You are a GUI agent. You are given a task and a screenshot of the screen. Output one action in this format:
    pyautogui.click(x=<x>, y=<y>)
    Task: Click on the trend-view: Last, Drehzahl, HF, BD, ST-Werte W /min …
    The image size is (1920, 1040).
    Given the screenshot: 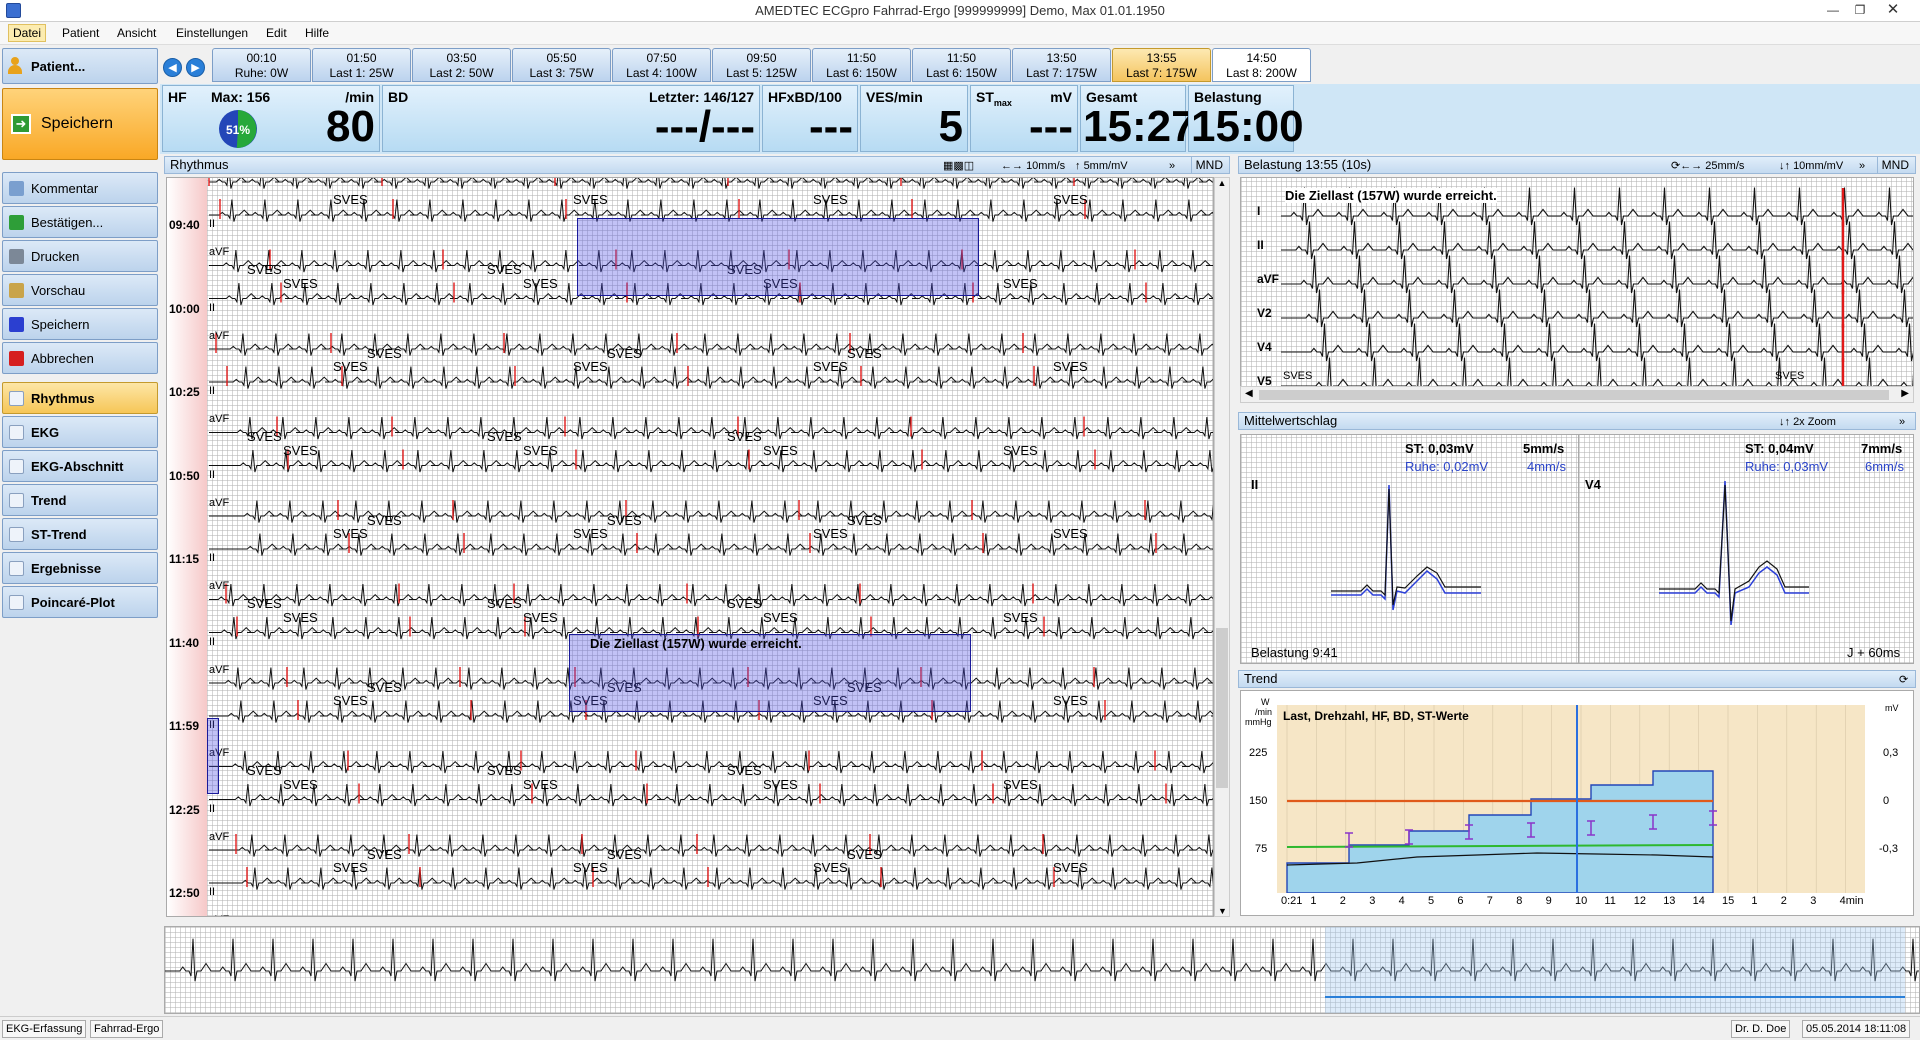 What is the action you would take?
    pyautogui.click(x=1577, y=803)
    